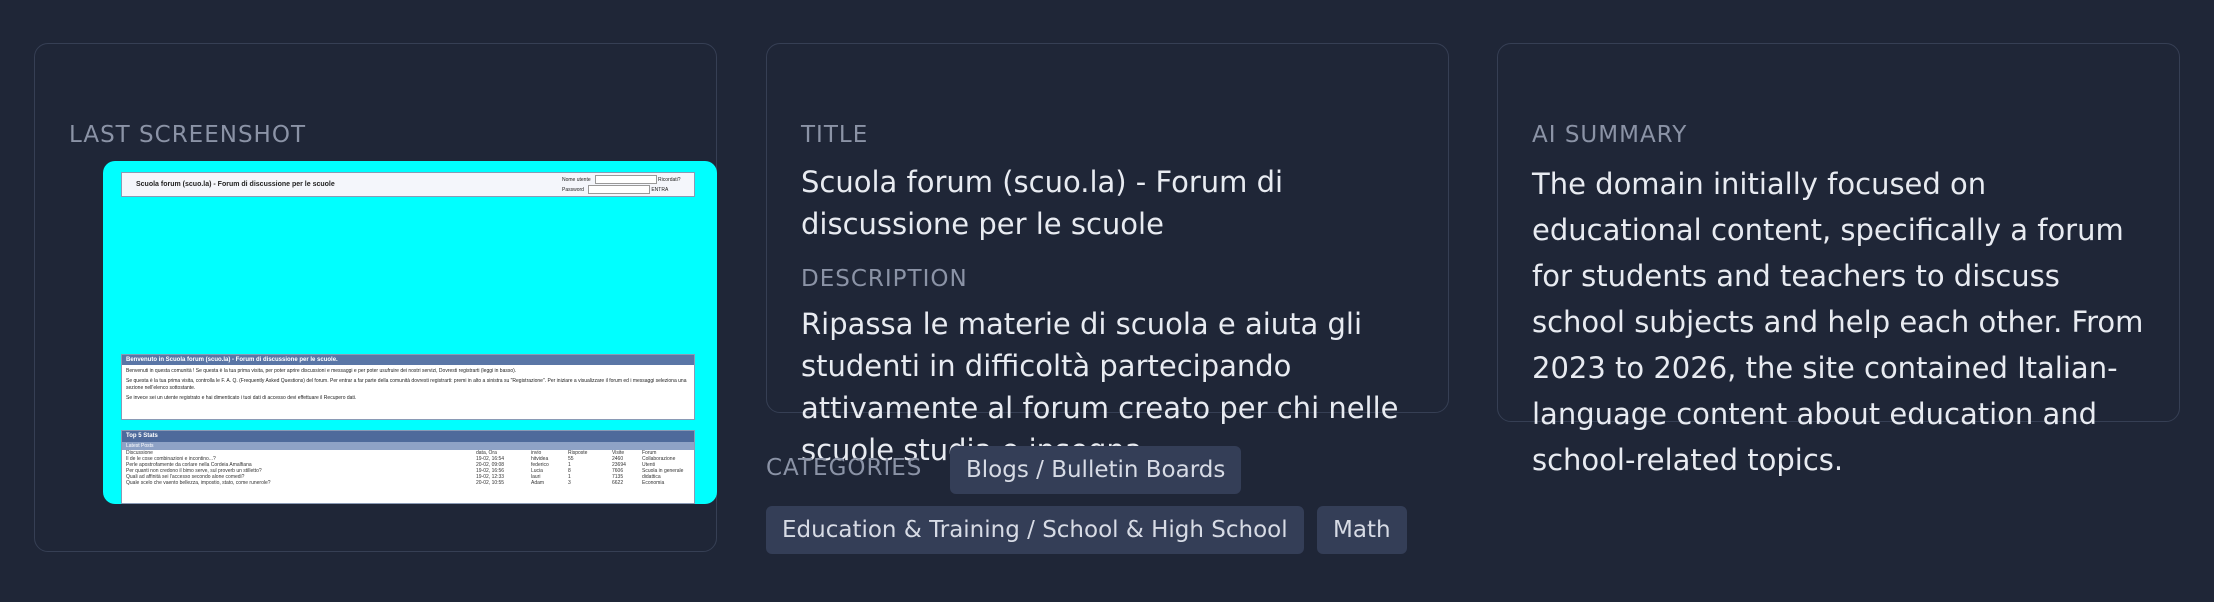  Describe the element at coordinates (1362, 530) in the screenshot. I see `category-chip-math: Math` at that location.